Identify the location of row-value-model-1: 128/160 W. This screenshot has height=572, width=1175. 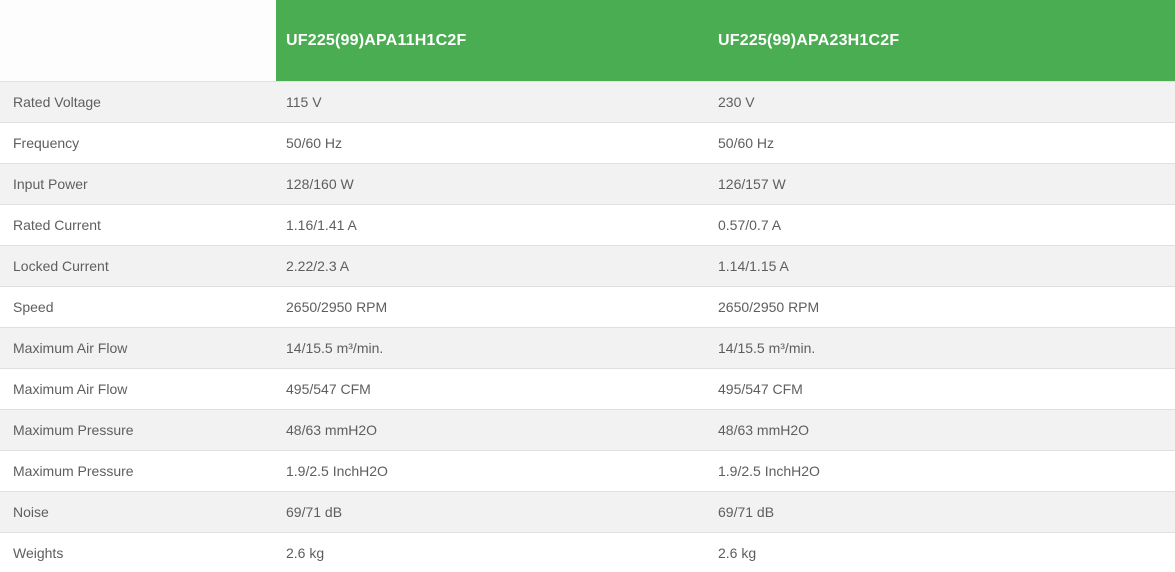
(320, 184).